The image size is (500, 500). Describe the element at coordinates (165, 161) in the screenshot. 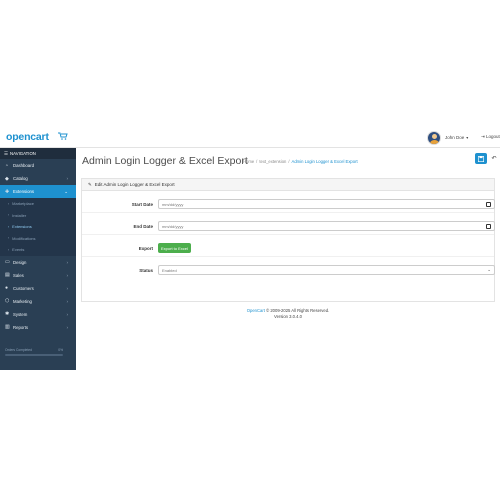

I see `page-title: Admin Login Logger & Excel Export` at that location.